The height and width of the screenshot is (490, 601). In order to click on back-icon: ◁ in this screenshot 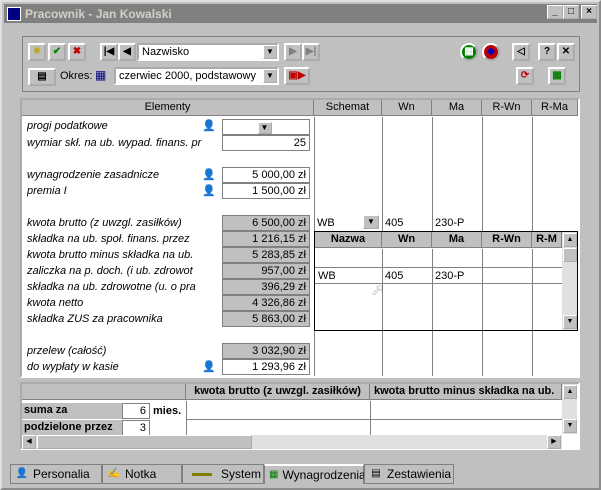, I will do `click(521, 52)`.